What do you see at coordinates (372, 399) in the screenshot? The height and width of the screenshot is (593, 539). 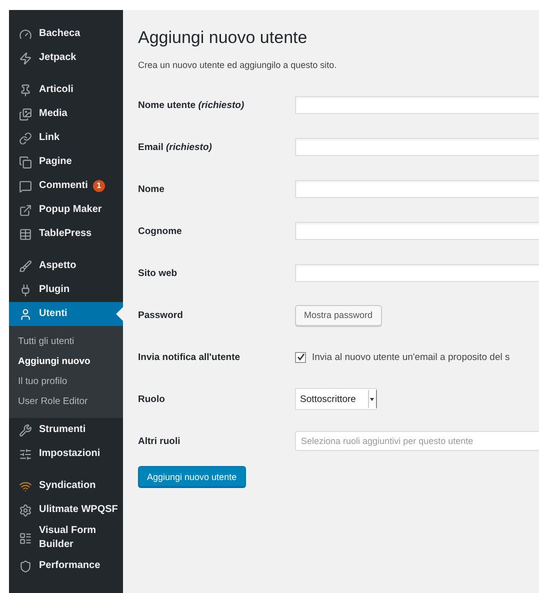 I see `caret-icon` at bounding box center [372, 399].